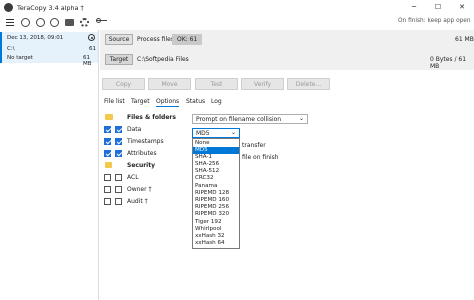 Image resolution: width=474 pixels, height=300 pixels. I want to click on tab-status: Status, so click(195, 101).